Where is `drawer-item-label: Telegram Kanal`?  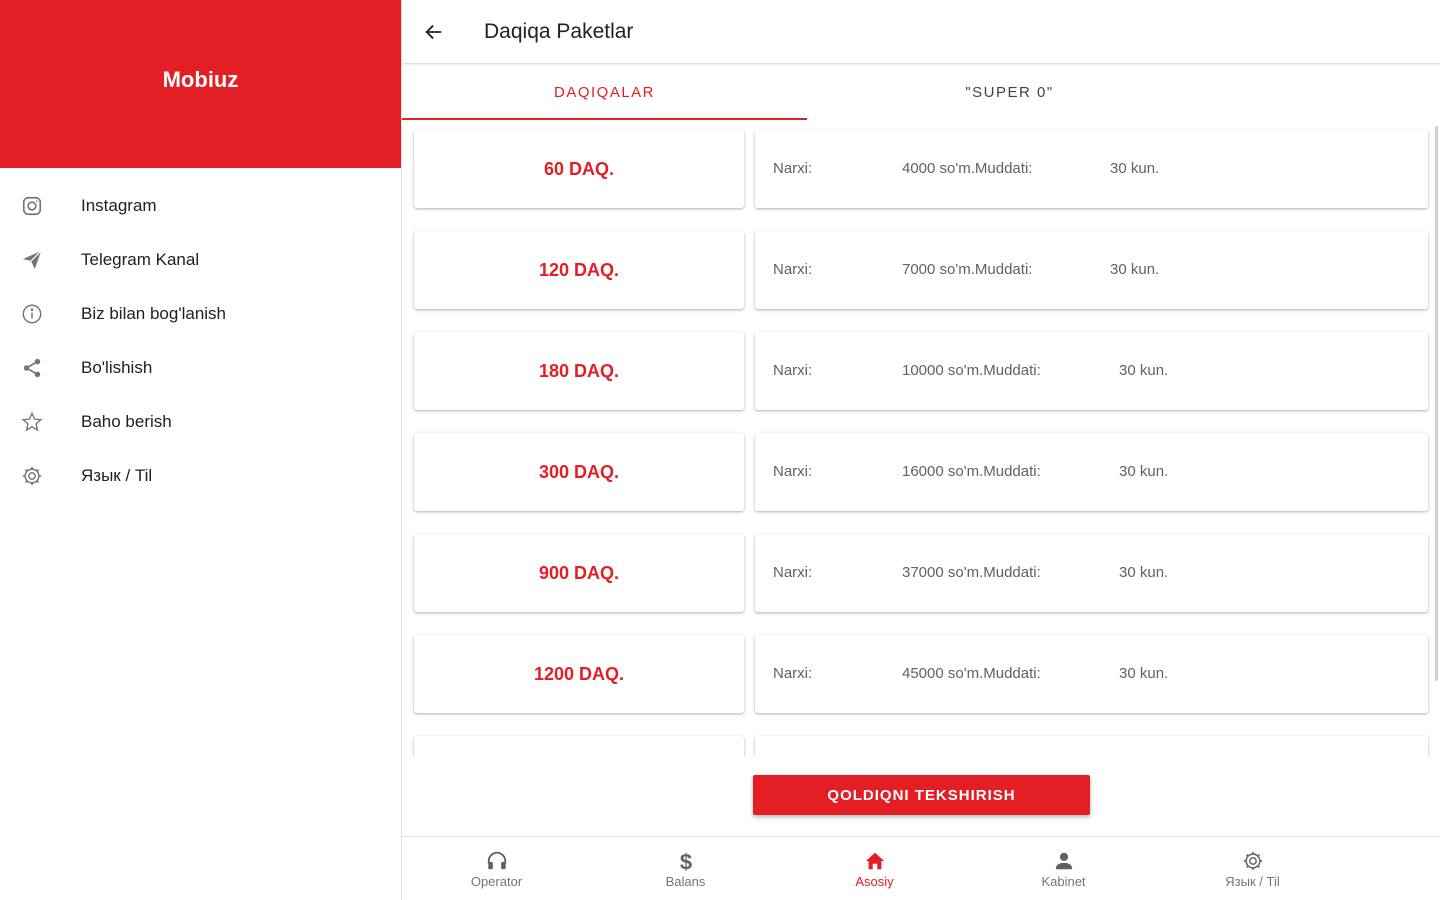 drawer-item-label: Telegram Kanal is located at coordinates (140, 259).